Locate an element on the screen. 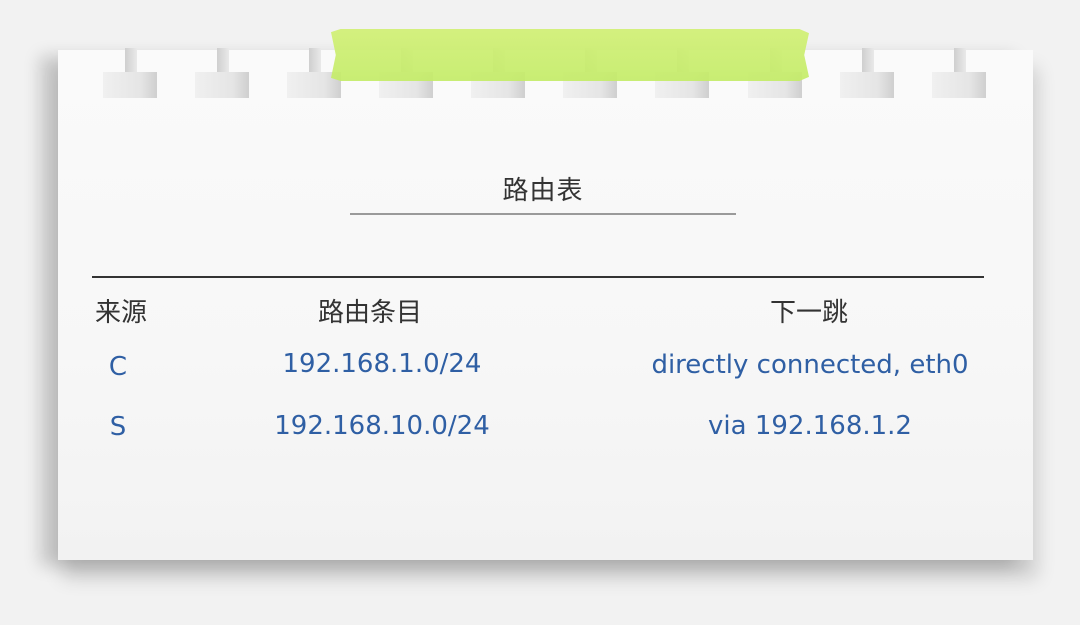  title-underline is located at coordinates (543, 214).